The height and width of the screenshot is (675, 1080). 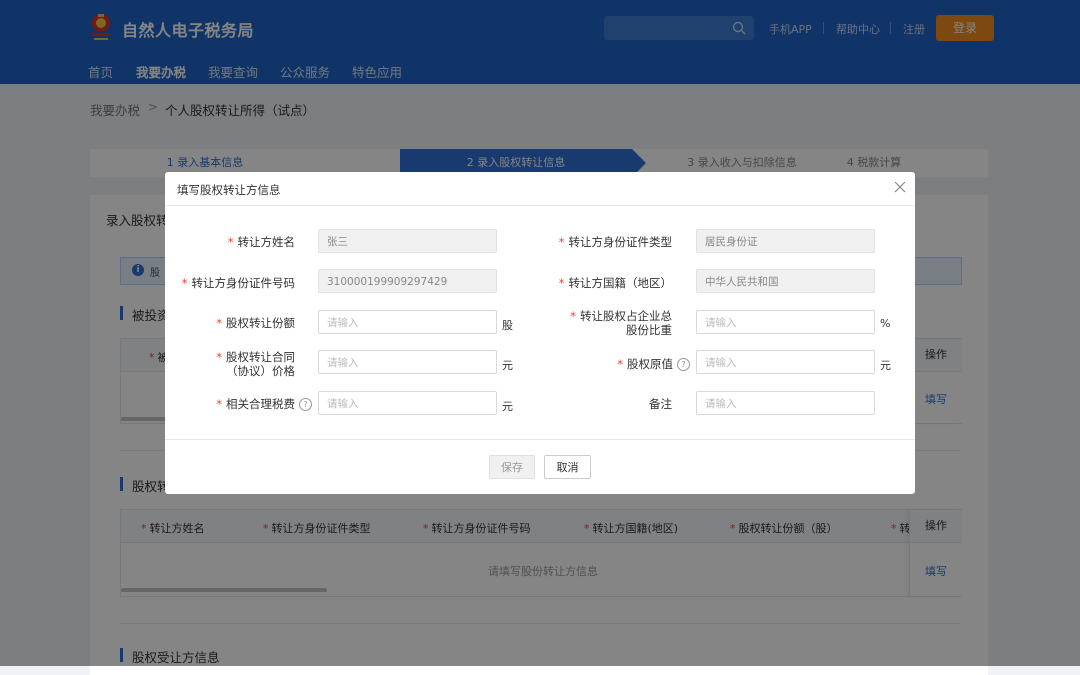 What do you see at coordinates (567, 467) in the screenshot?
I see `cancel-button: 取消` at bounding box center [567, 467].